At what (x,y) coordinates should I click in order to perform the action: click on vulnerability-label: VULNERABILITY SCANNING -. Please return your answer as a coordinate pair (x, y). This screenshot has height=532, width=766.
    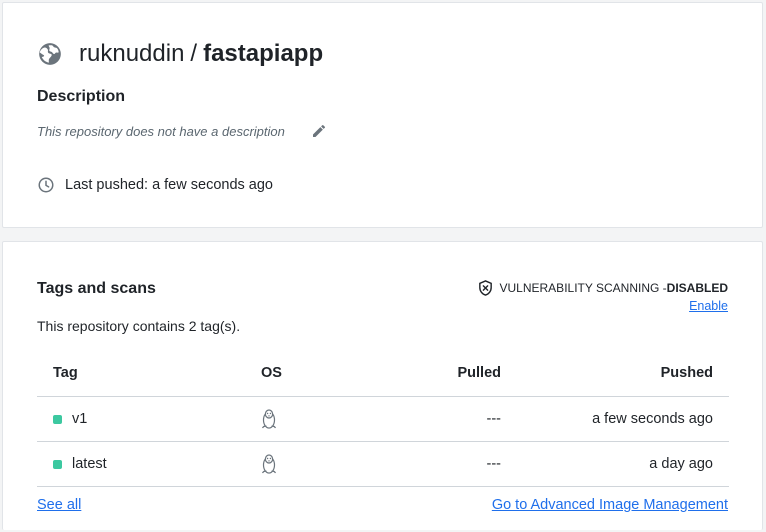
    Looking at the image, I should click on (583, 288).